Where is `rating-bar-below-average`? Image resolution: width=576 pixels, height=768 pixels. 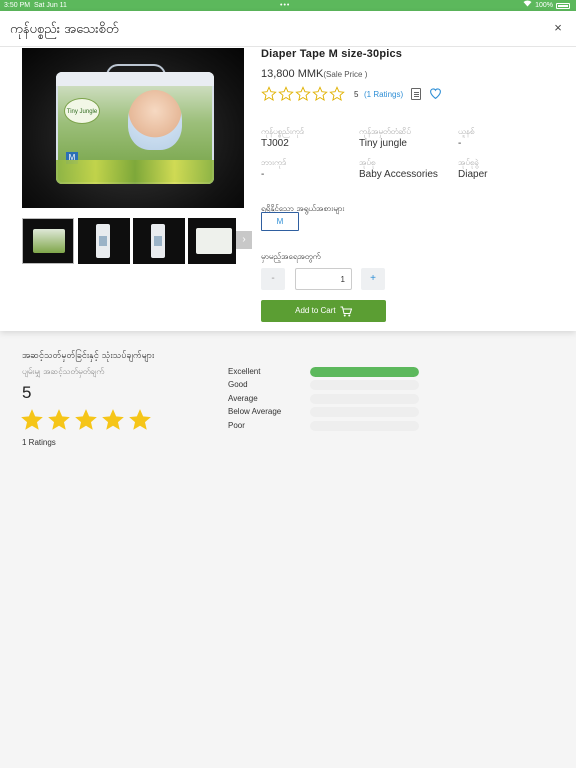 rating-bar-below-average is located at coordinates (364, 412).